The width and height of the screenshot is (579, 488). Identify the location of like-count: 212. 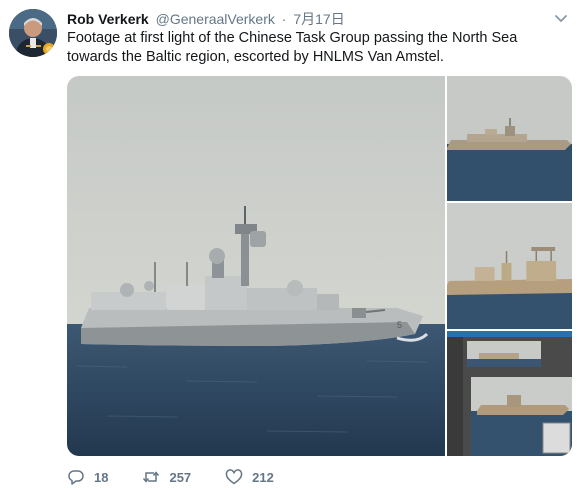
(263, 477).